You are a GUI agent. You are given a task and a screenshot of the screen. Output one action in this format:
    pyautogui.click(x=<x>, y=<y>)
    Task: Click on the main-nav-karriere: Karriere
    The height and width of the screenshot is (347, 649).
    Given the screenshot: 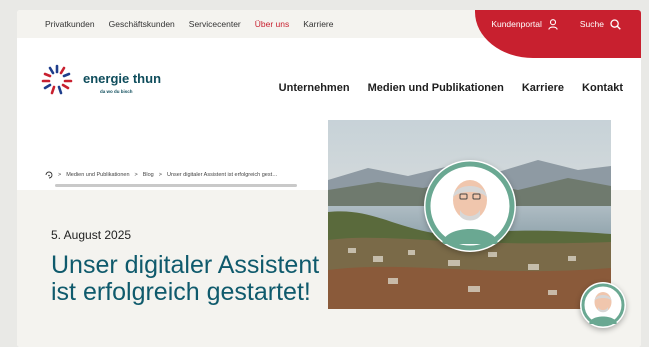 What is the action you would take?
    pyautogui.click(x=543, y=88)
    